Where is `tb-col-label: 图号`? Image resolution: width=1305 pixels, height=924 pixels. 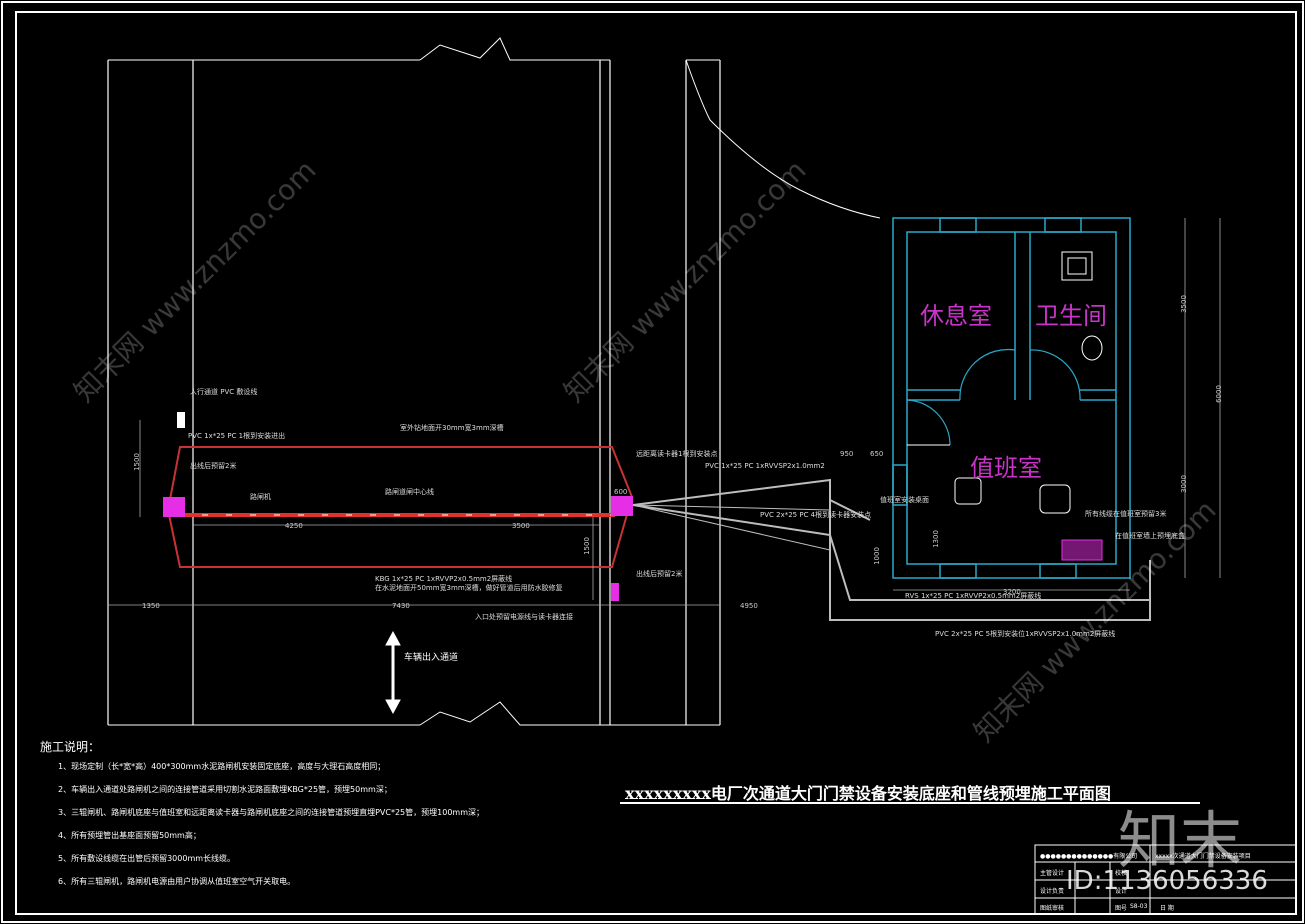
tb-col-label: 图号 is located at coordinates (1121, 908).